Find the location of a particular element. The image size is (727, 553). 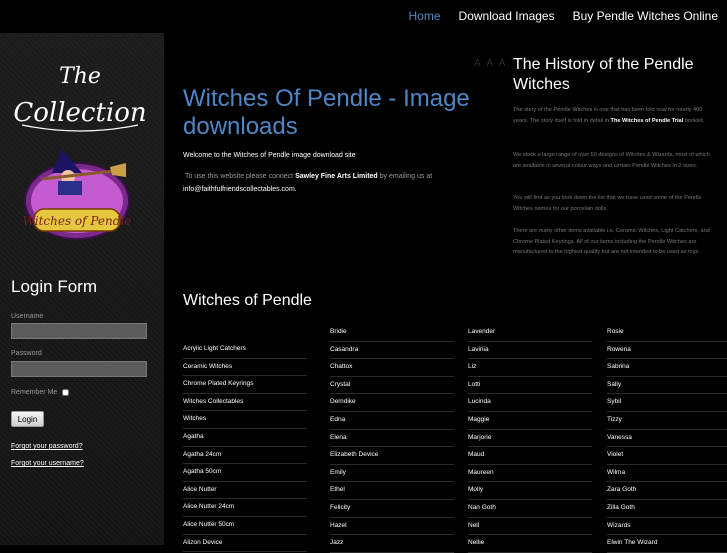

witch-list-item: Agatha 50cm is located at coordinates (245, 473).